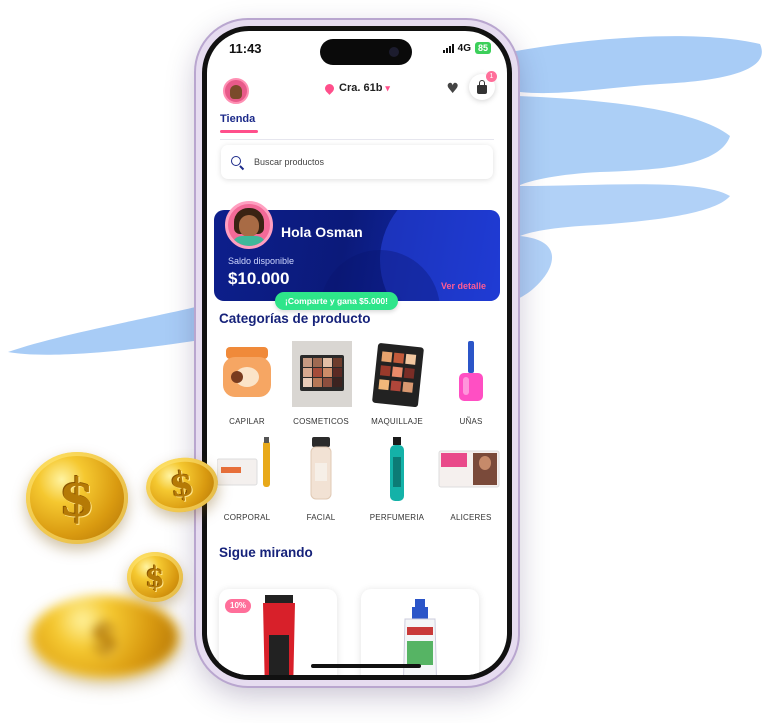 This screenshot has width=768, height=723. Describe the element at coordinates (471, 517) in the screenshot. I see `category-label: ALICERES` at that location.